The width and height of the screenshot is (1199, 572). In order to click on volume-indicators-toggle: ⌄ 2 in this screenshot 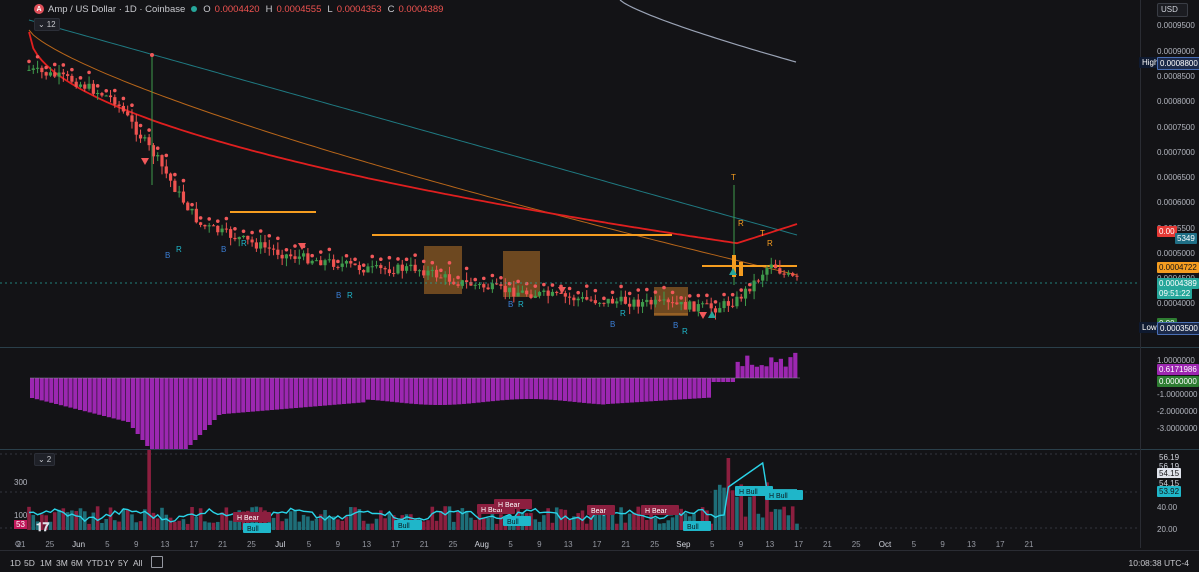, I will do `click(45, 459)`.